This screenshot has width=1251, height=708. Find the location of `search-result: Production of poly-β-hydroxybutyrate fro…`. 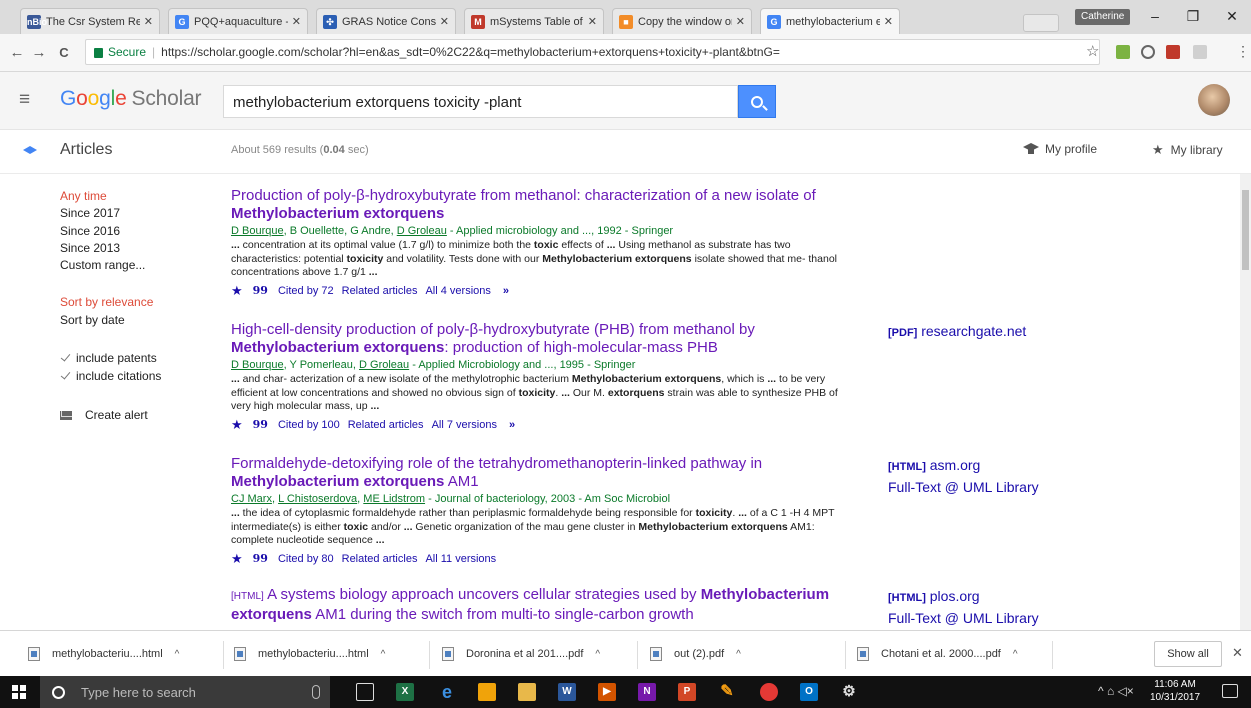

search-result: Production of poly-β-hydroxybutyrate fro… is located at coordinates (541, 243).